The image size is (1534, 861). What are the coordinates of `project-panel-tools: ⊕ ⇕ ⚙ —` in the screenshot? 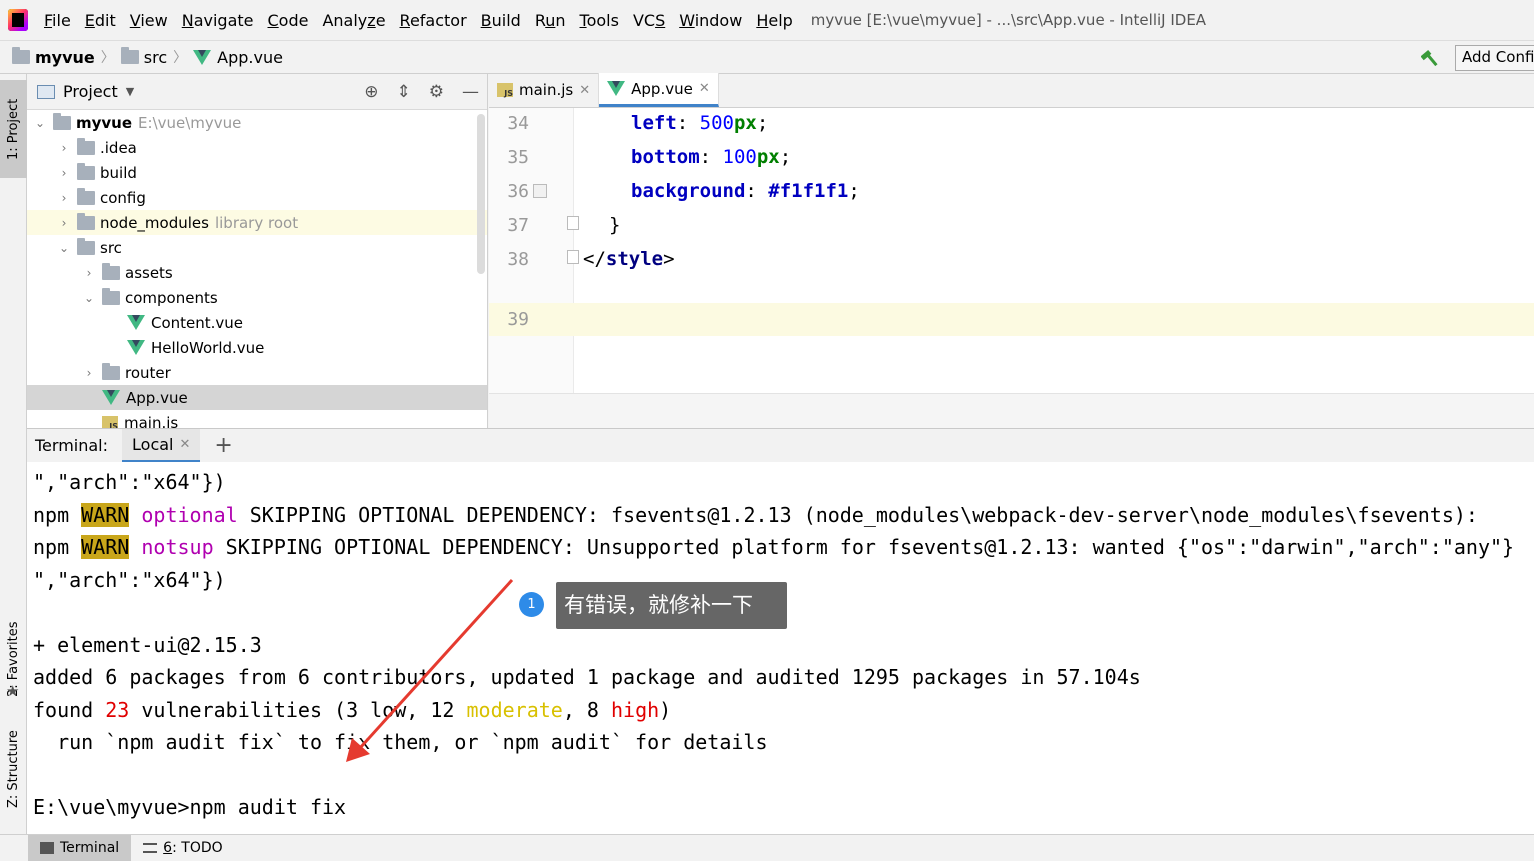 It's located at (421, 92).